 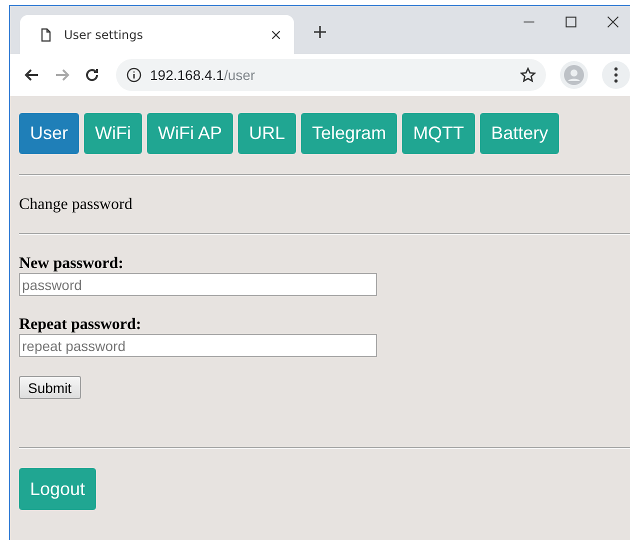 I want to click on nav-button: Telegram, so click(x=349, y=133).